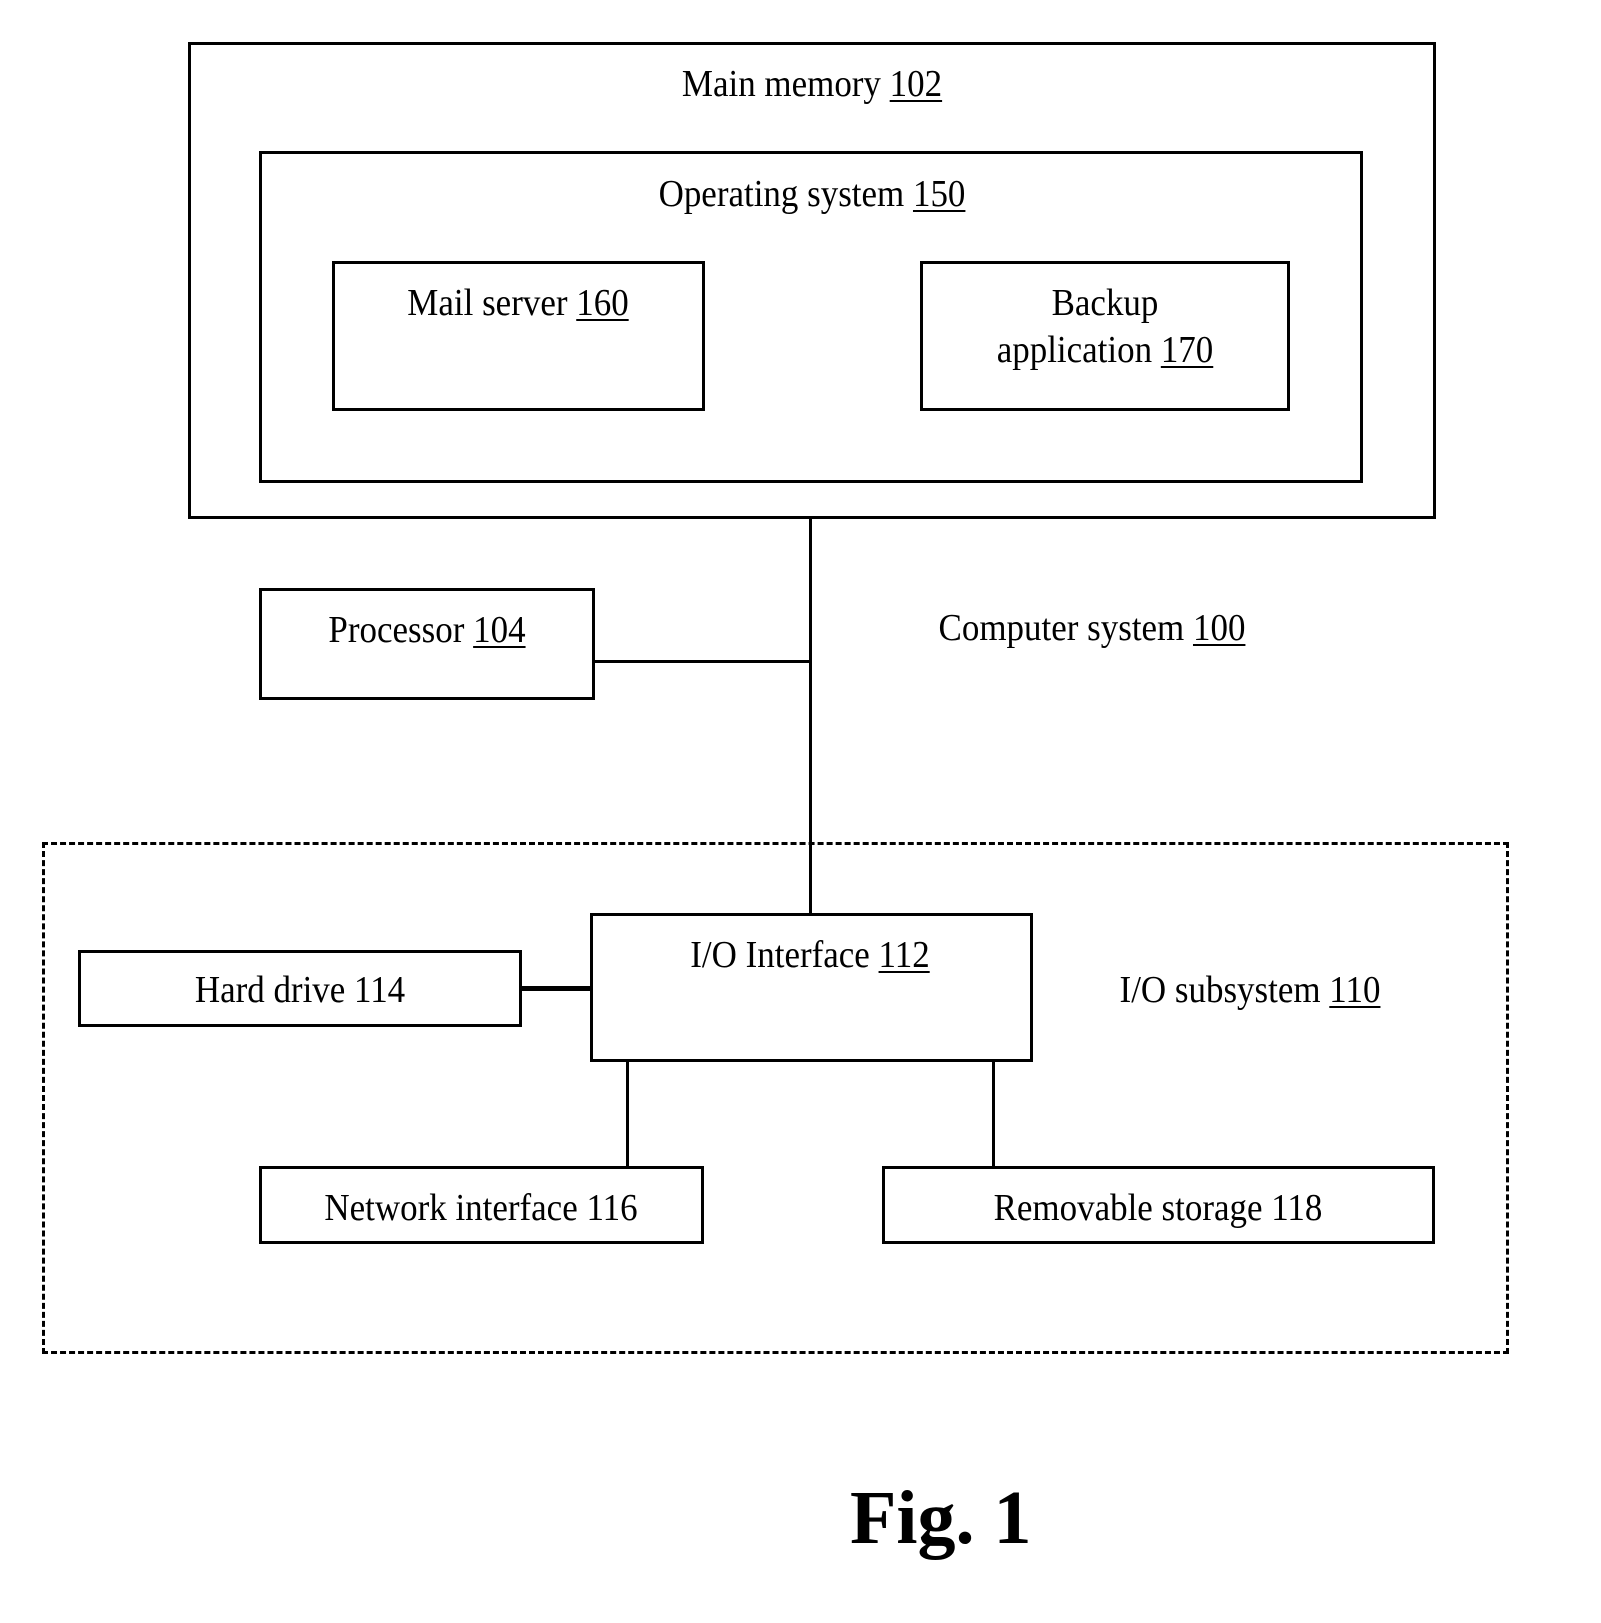 The height and width of the screenshot is (1623, 1601). Describe the element at coordinates (1074, 350) in the screenshot. I see `backup-application-text-2: application` at that location.